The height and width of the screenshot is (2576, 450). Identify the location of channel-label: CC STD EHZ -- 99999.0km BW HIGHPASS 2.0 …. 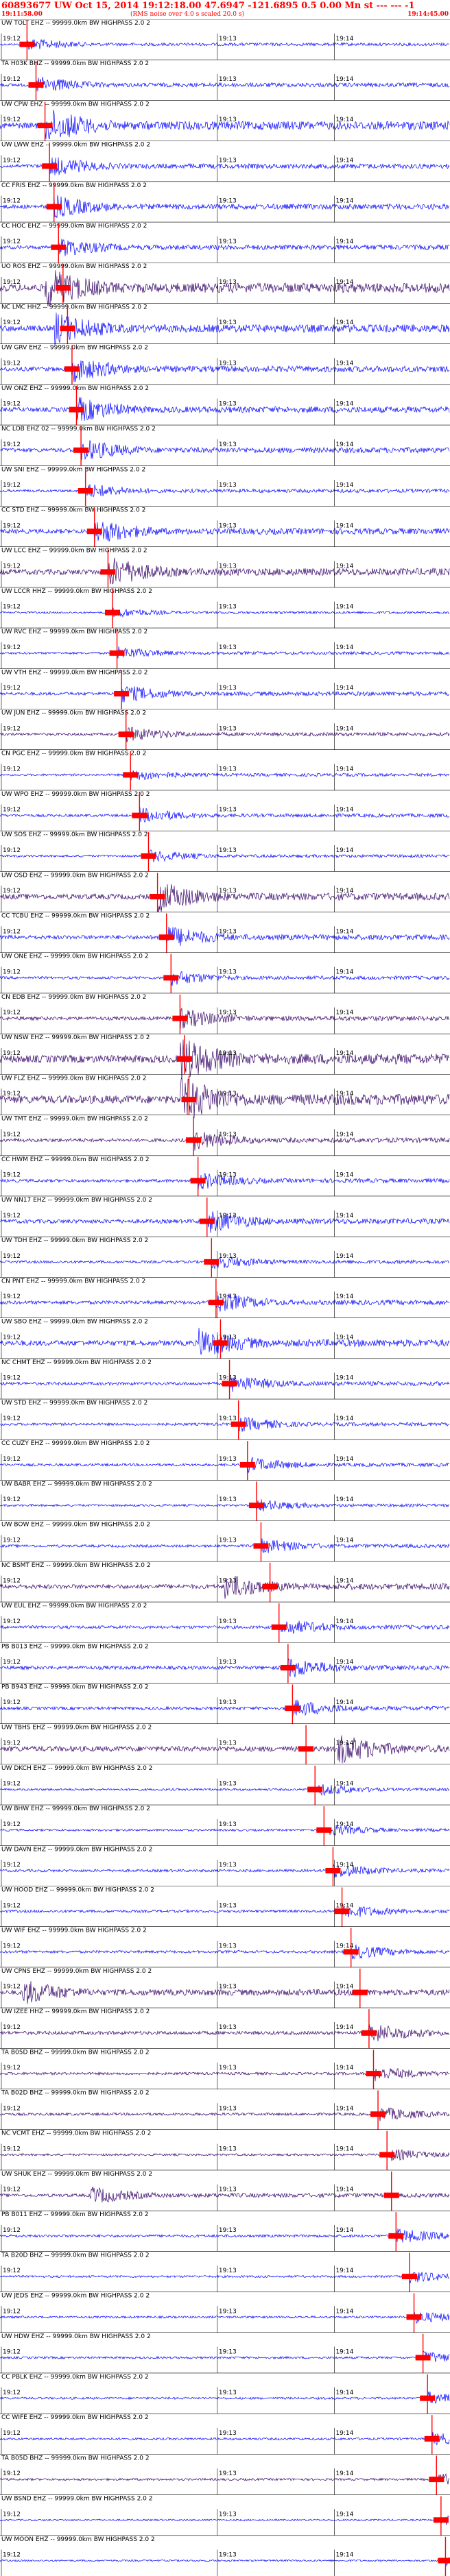
(73, 510).